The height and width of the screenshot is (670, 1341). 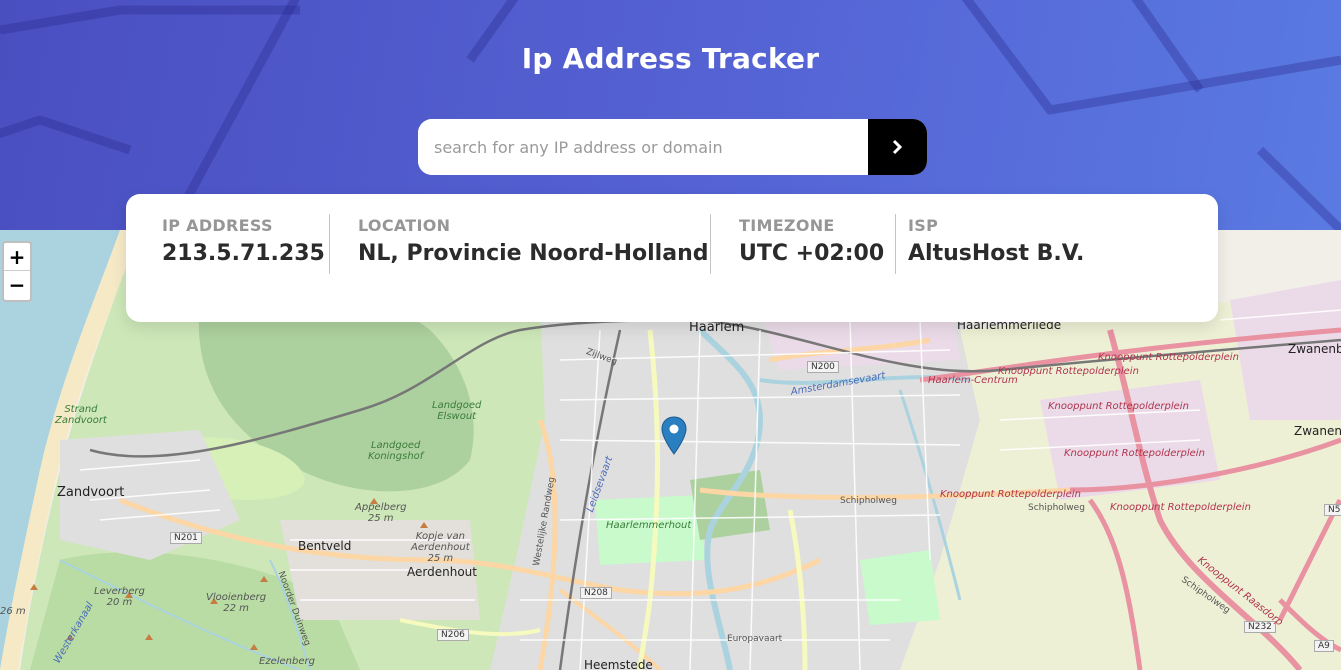 I want to click on map-label-a9: A9, so click(x=1324, y=646).